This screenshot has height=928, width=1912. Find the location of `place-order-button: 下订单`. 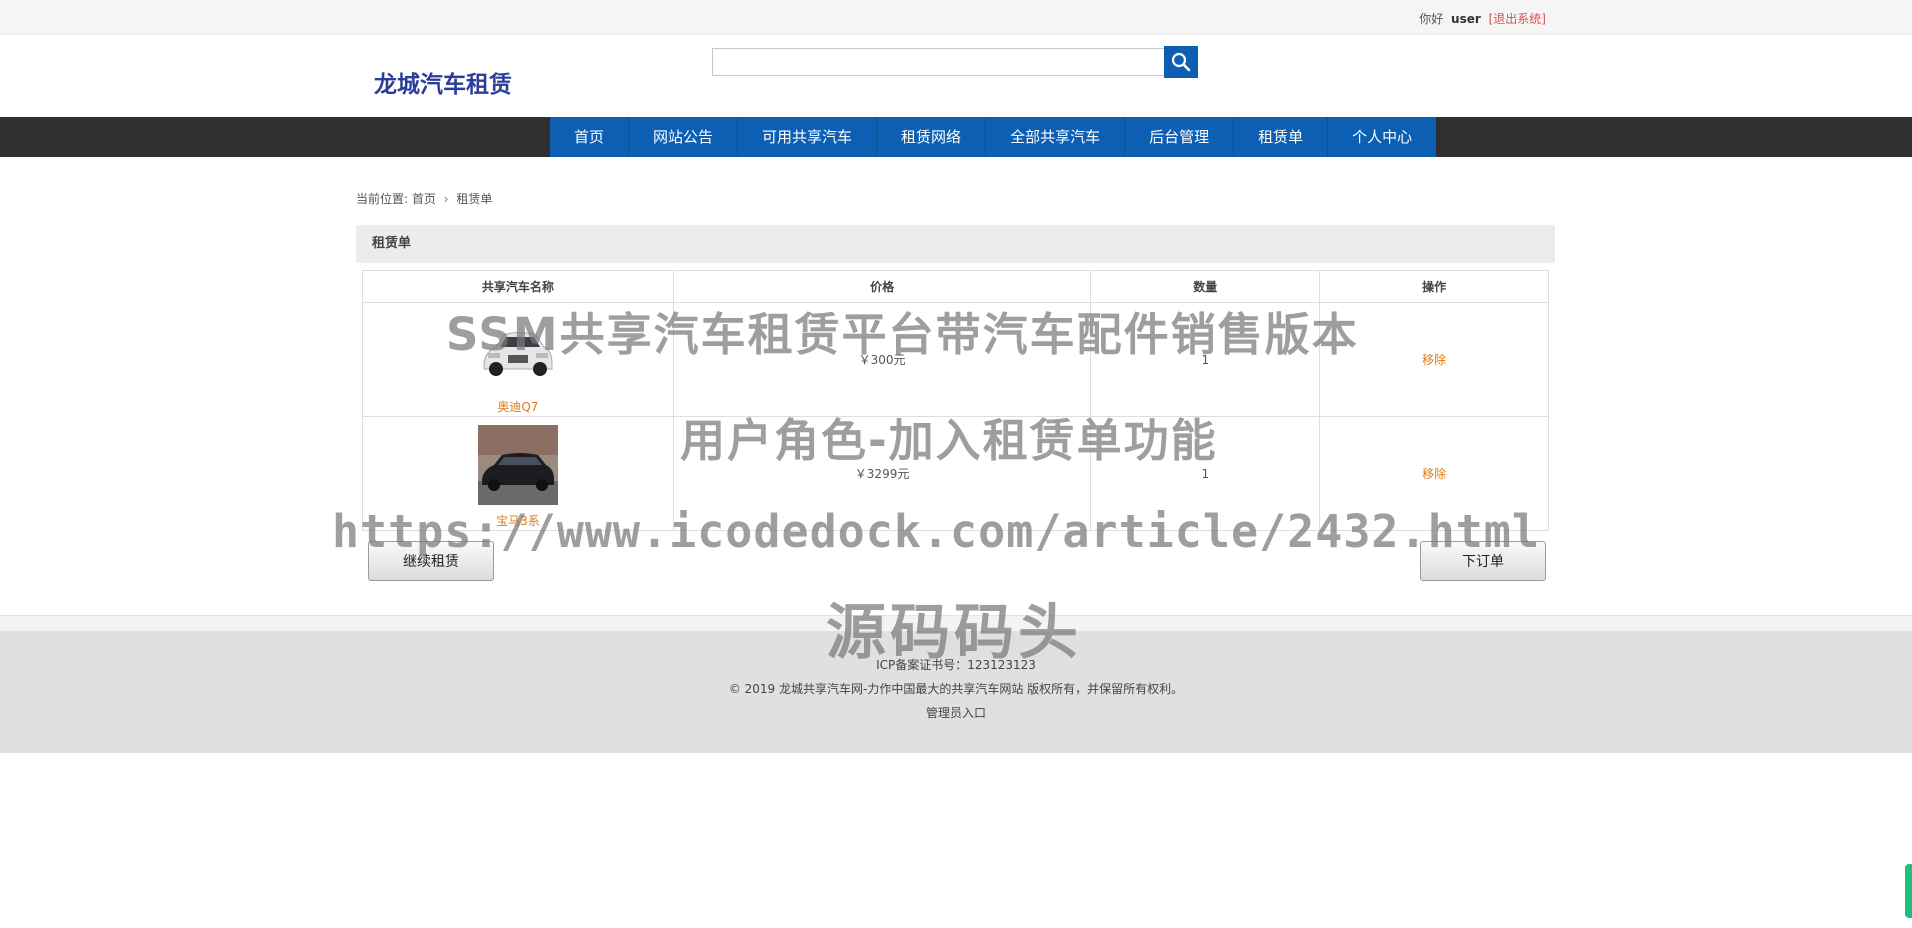

place-order-button: 下订单 is located at coordinates (1483, 561).